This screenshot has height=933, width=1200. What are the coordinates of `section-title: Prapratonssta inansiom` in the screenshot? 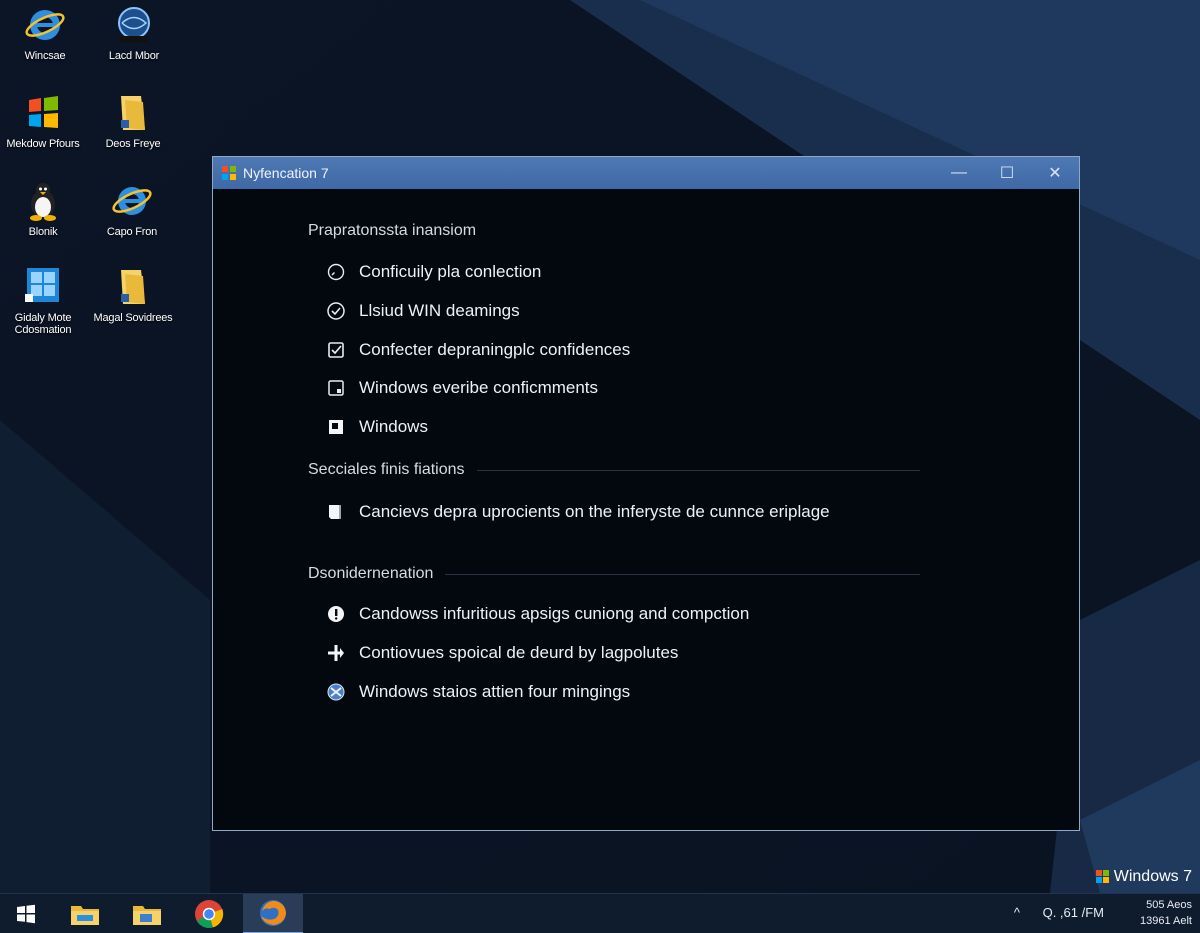 It's located at (392, 230).